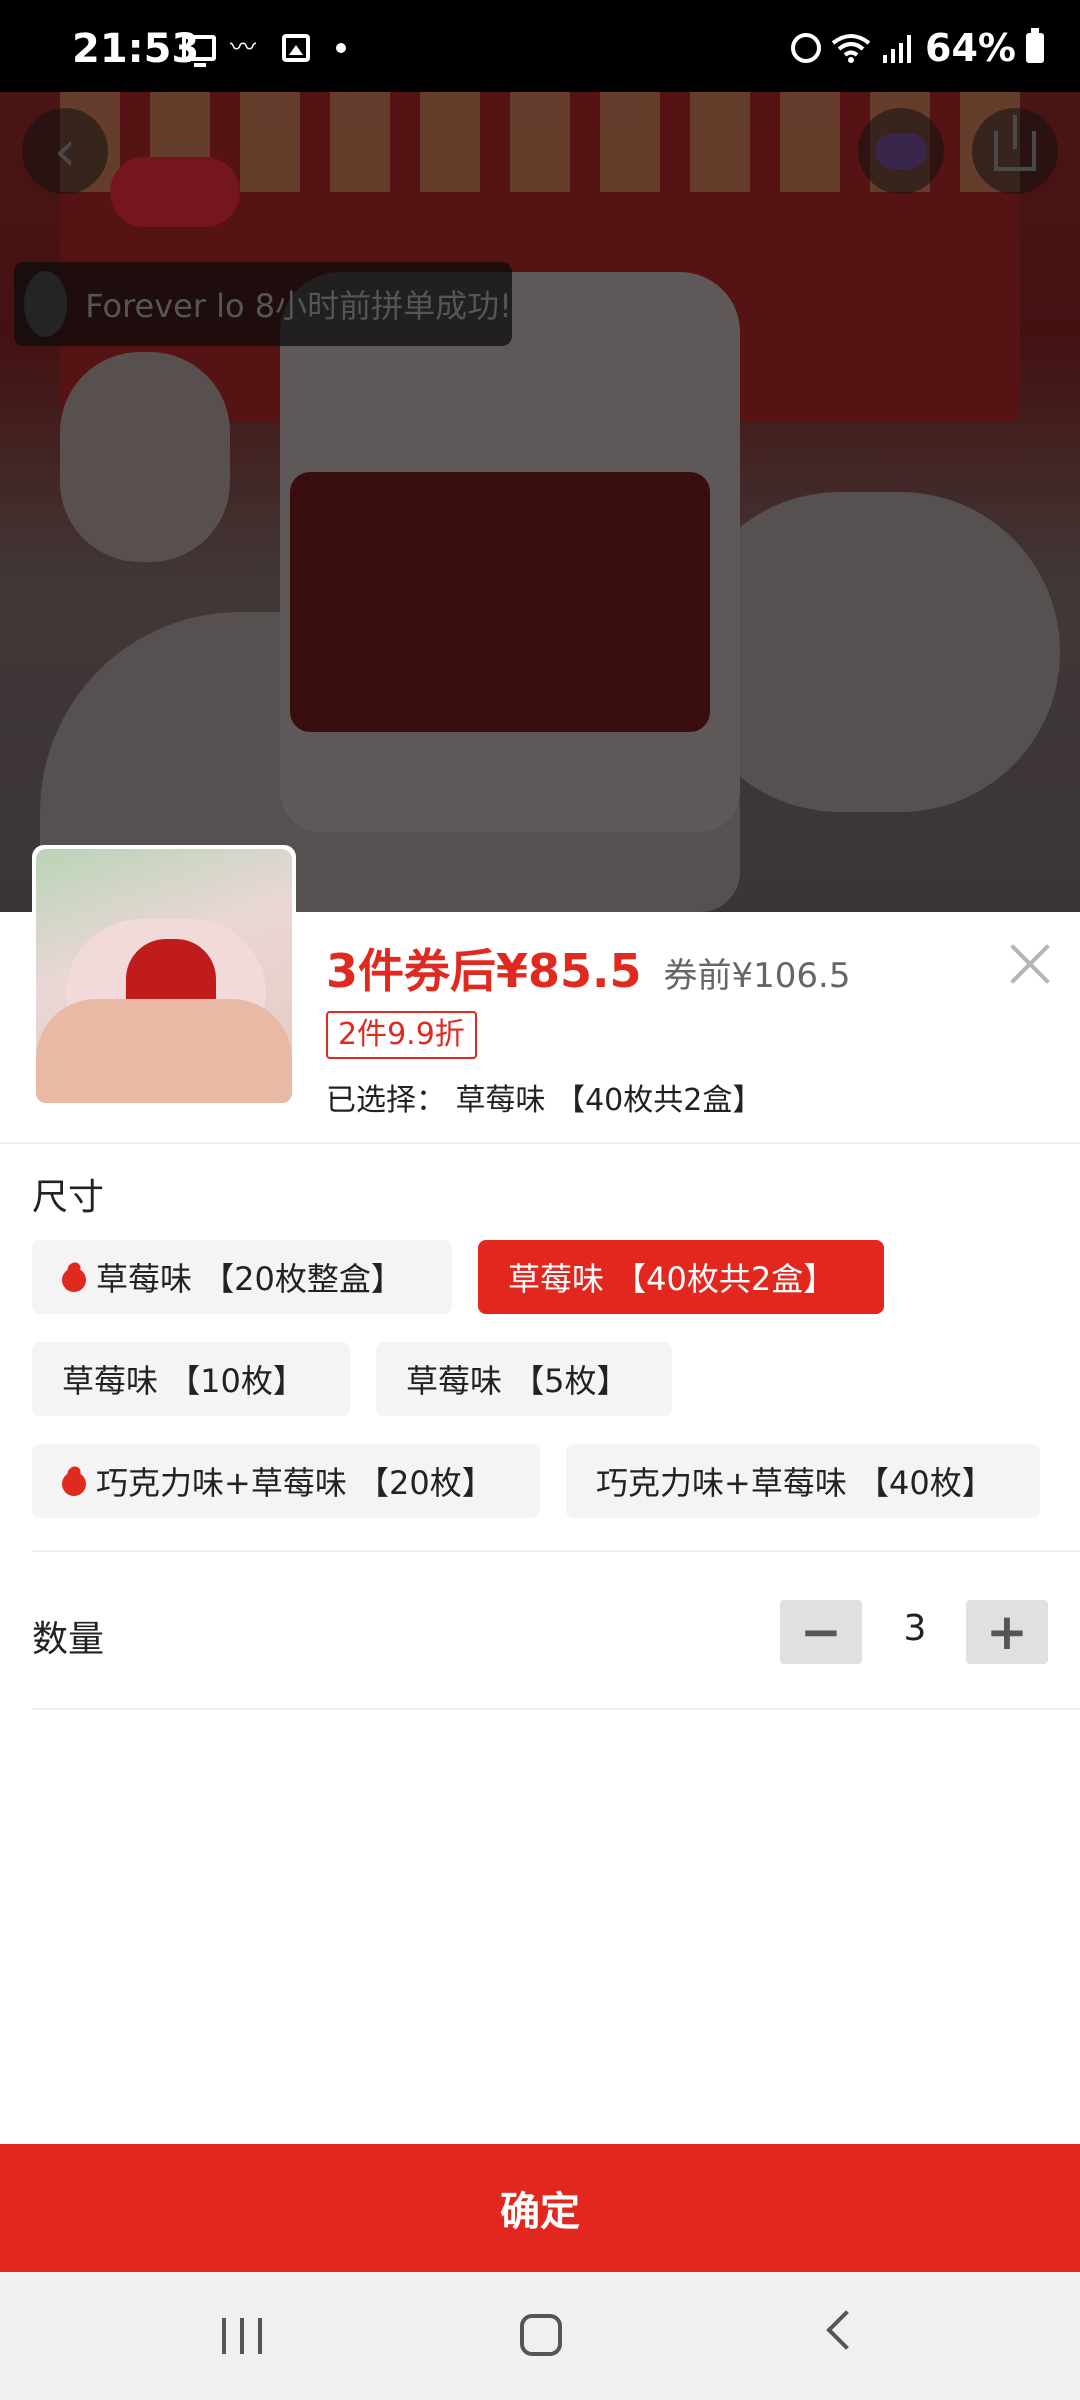 This screenshot has height=2400, width=1080. I want to click on selected-label: 已选择：, so click(386, 1100).